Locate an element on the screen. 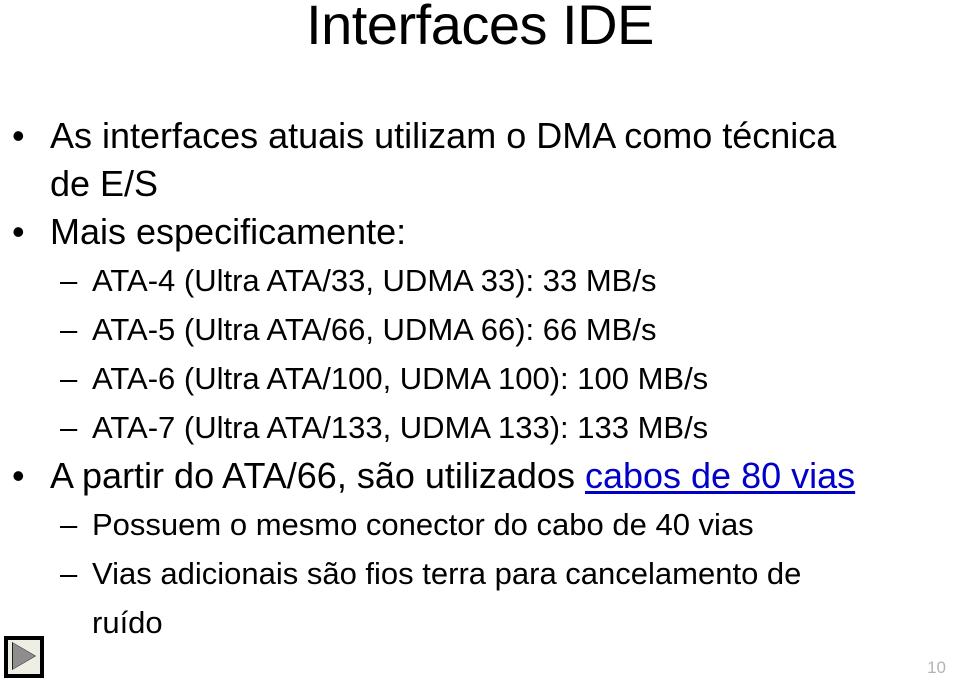  hyperlink-cabos-de-80-vias: cabos de 80 vias is located at coordinates (720, 475).